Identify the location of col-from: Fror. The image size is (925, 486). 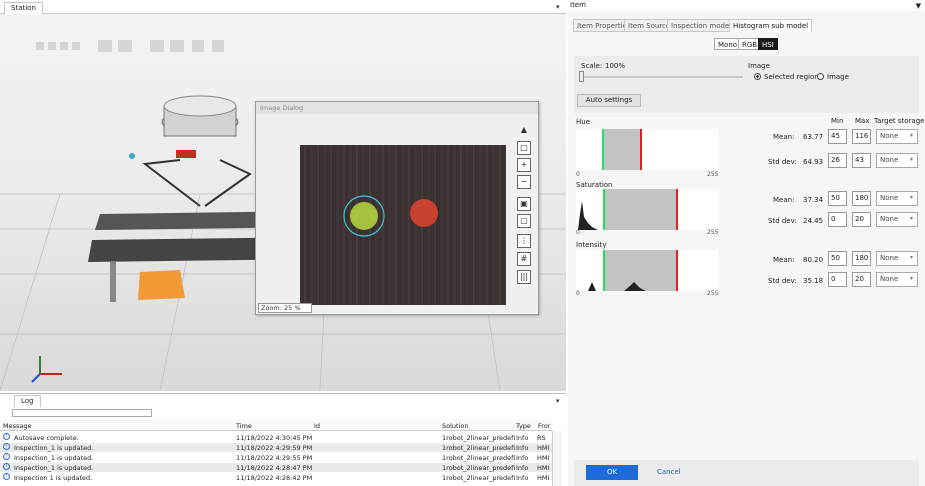
(544, 426).